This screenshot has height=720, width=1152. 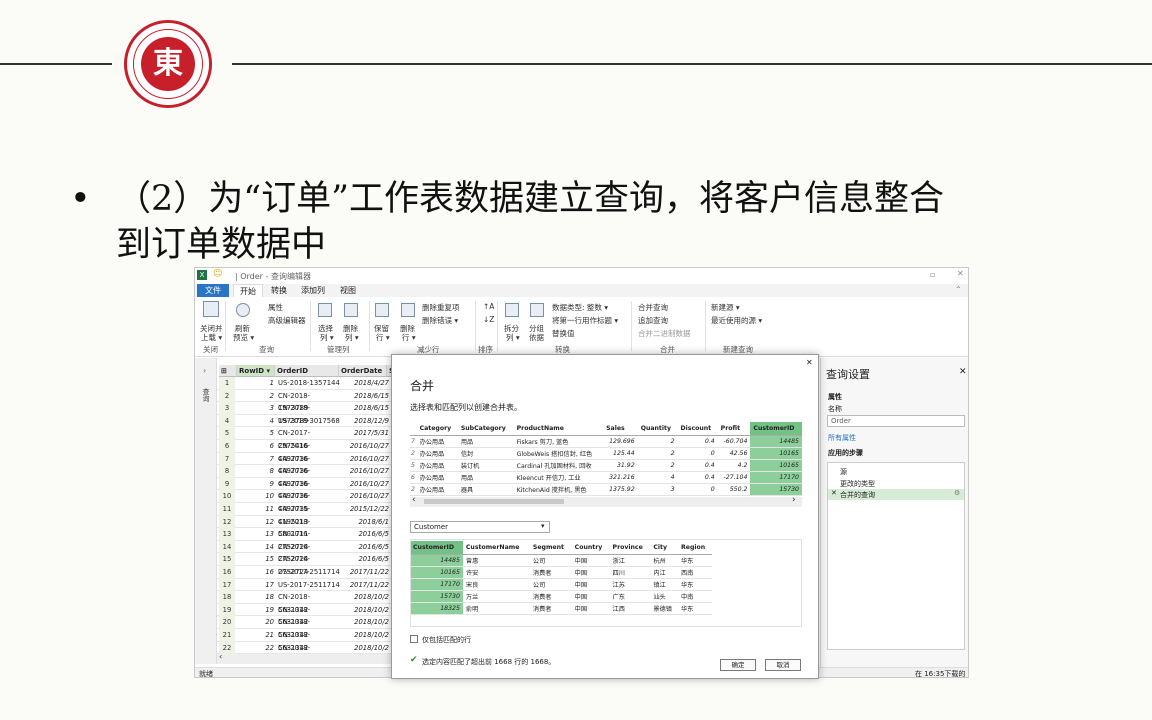 What do you see at coordinates (561, 584) in the screenshot?
I see `table-row: 17170 宋良 公司 中国 江苏 镇江 华东` at bounding box center [561, 584].